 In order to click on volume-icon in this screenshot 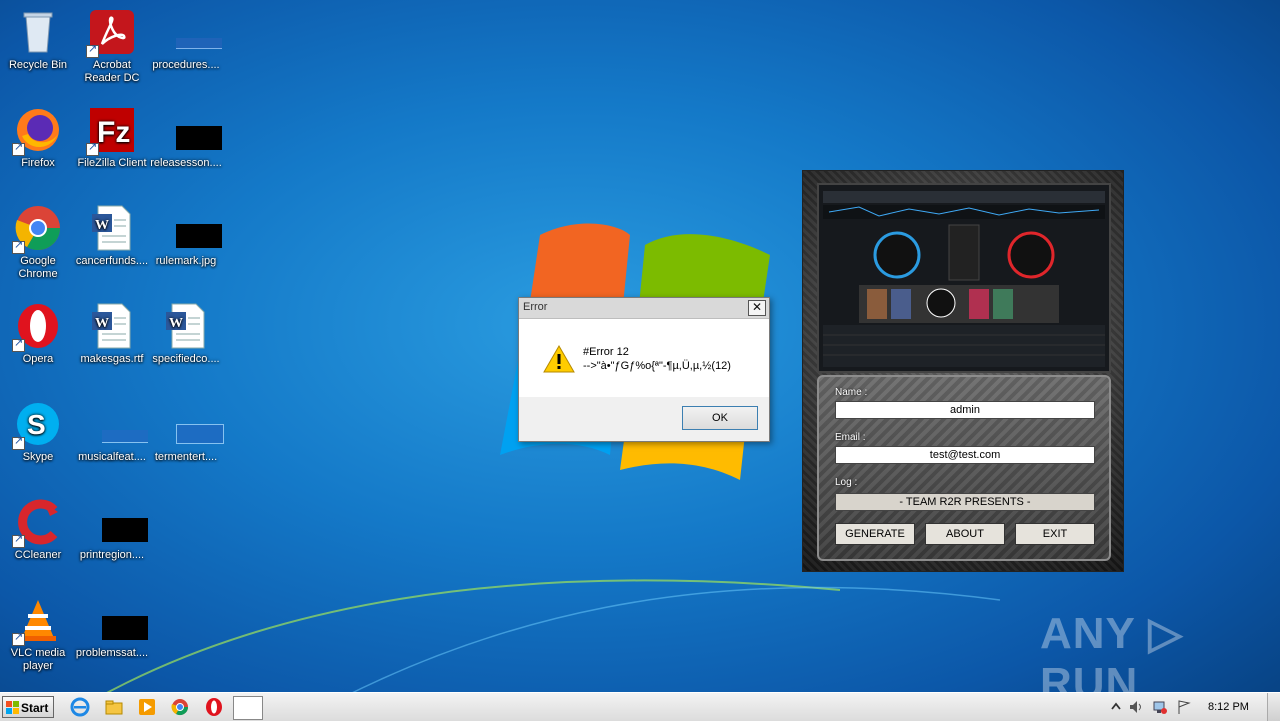, I will do `click(1136, 707)`.